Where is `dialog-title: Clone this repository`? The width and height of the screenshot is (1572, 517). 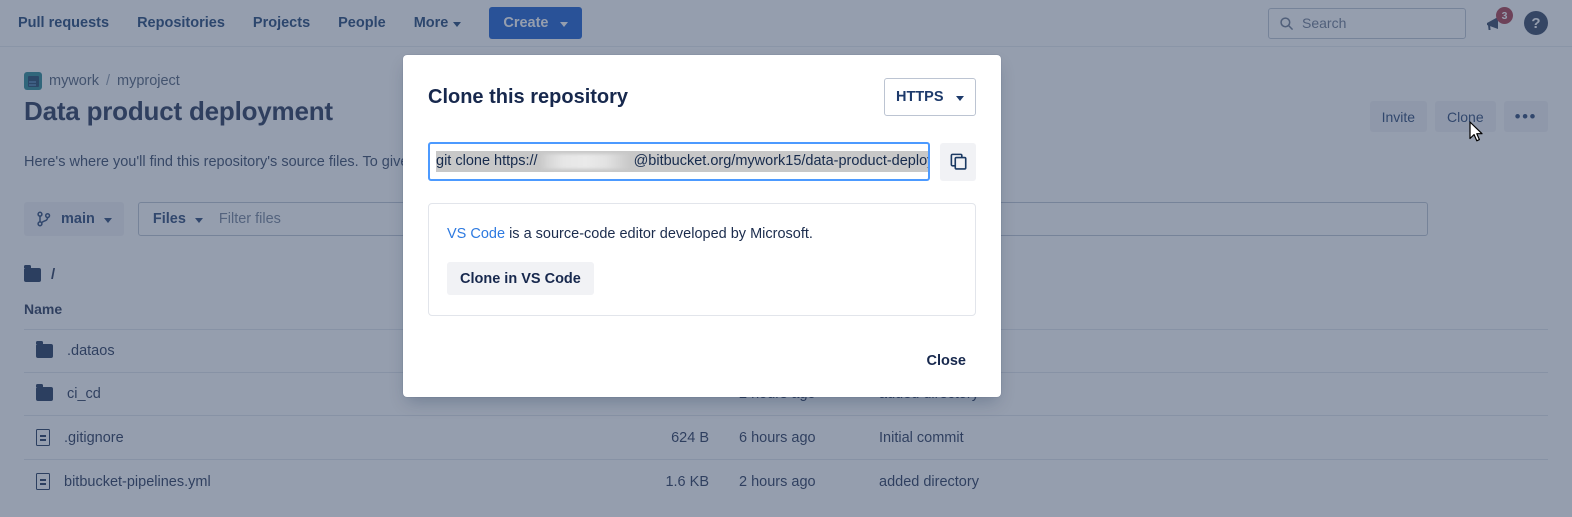 dialog-title: Clone this repository is located at coordinates (528, 96).